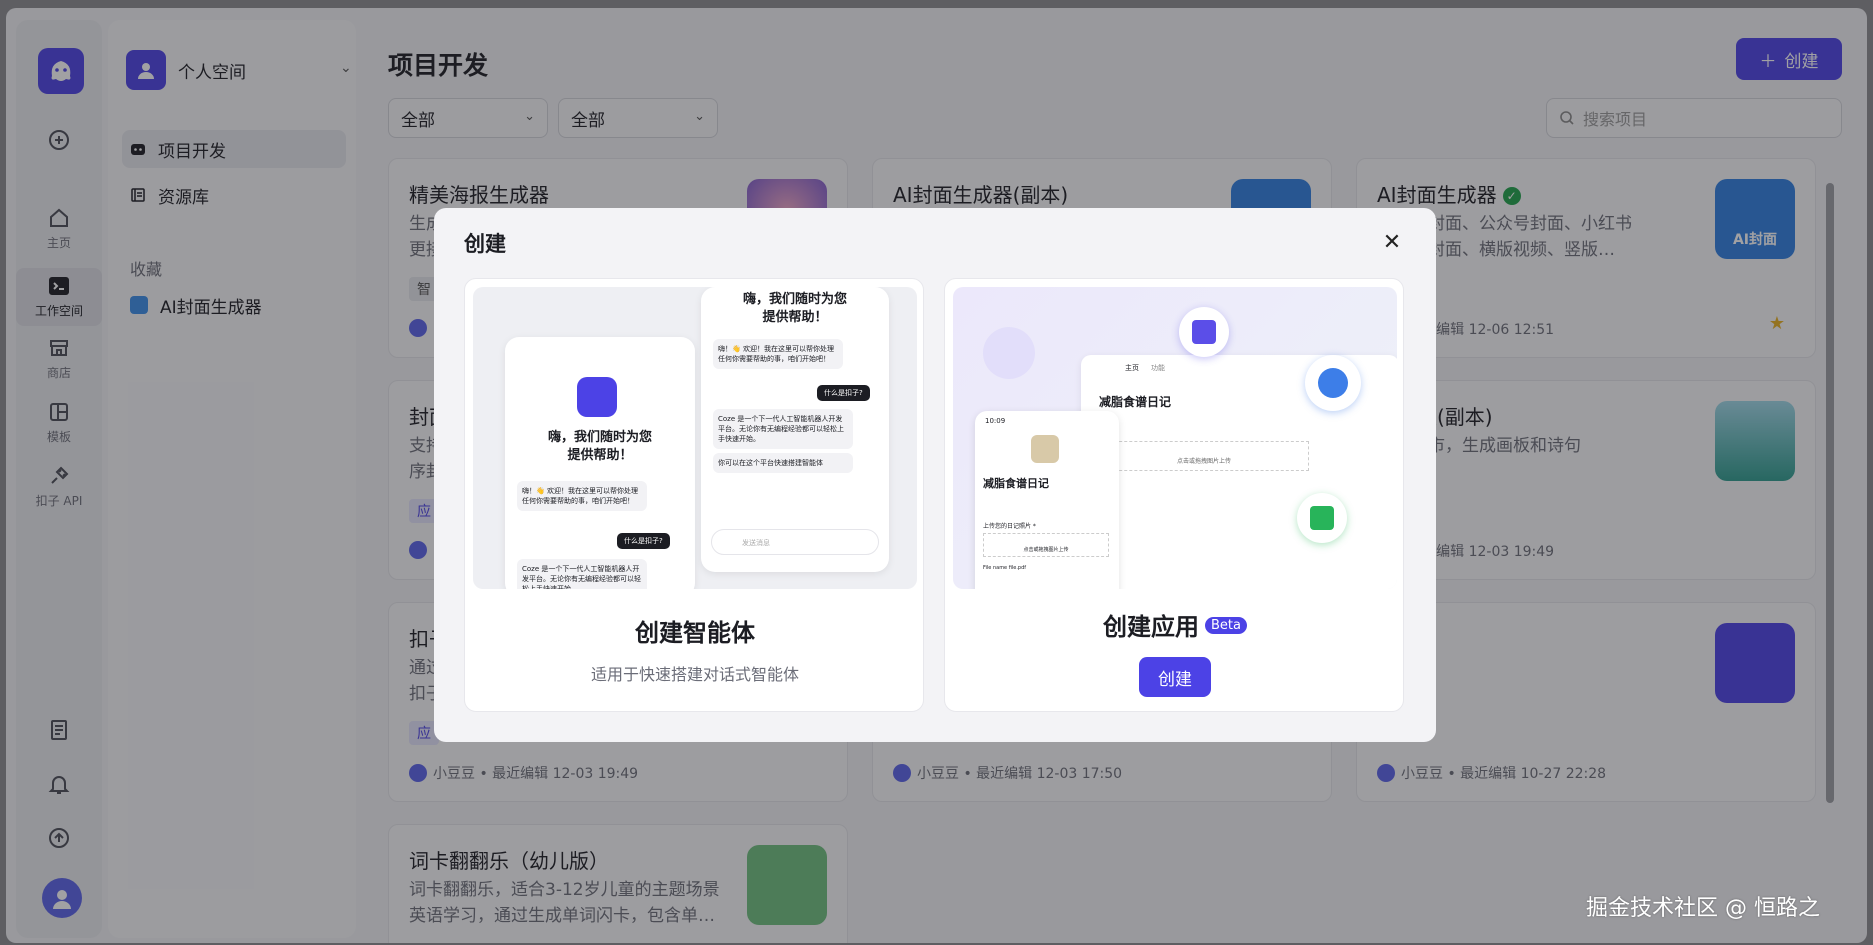 Image resolution: width=1873 pixels, height=945 pixels. What do you see at coordinates (1005, 568) in the screenshot?
I see `preview-file: File name file.pdf` at bounding box center [1005, 568].